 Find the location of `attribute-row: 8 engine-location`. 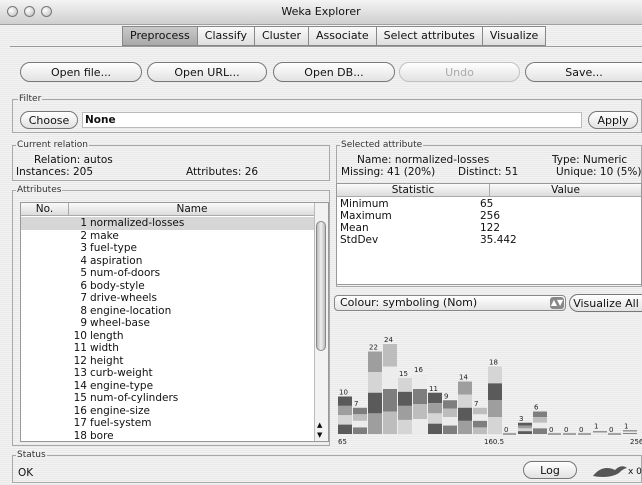

attribute-row: 8 engine-location is located at coordinates (168, 311).